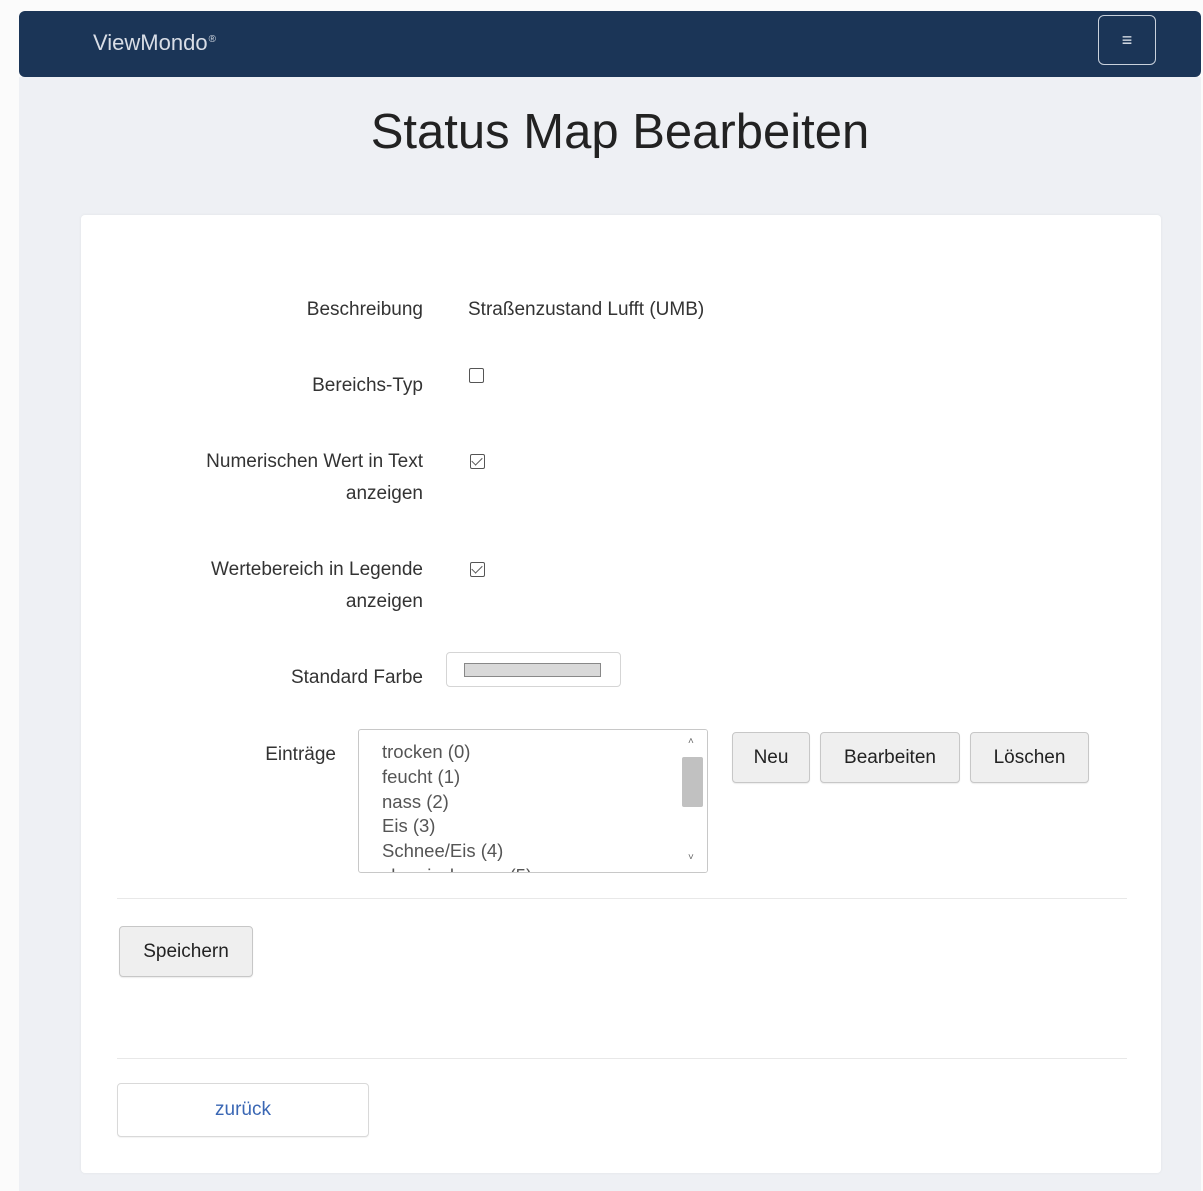  Describe the element at coordinates (442, 851) in the screenshot. I see `list-item: Schnee/Eis (4)` at that location.